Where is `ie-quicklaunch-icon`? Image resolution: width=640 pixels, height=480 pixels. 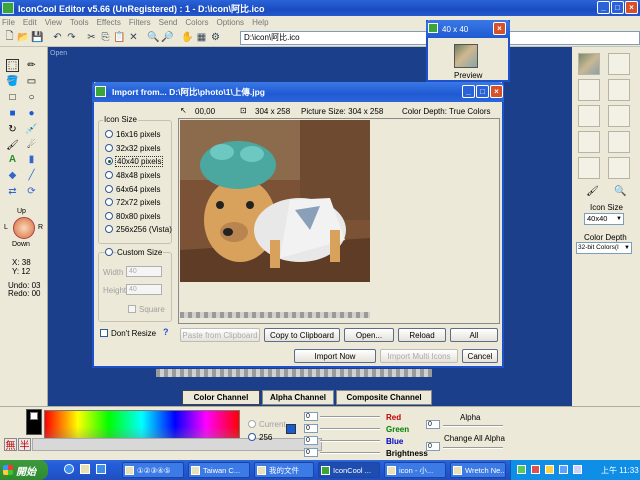
ie-quicklaunch-icon is located at coordinates (69, 469).